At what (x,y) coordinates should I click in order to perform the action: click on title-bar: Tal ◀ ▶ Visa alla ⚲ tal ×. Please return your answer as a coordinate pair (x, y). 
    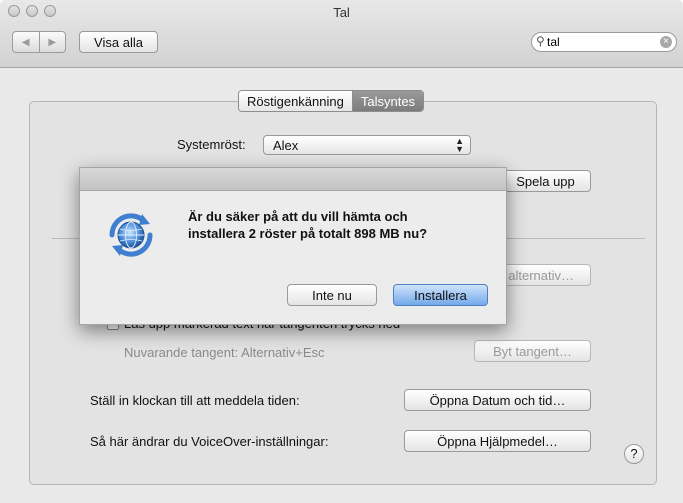
    Looking at the image, I should click on (341, 34).